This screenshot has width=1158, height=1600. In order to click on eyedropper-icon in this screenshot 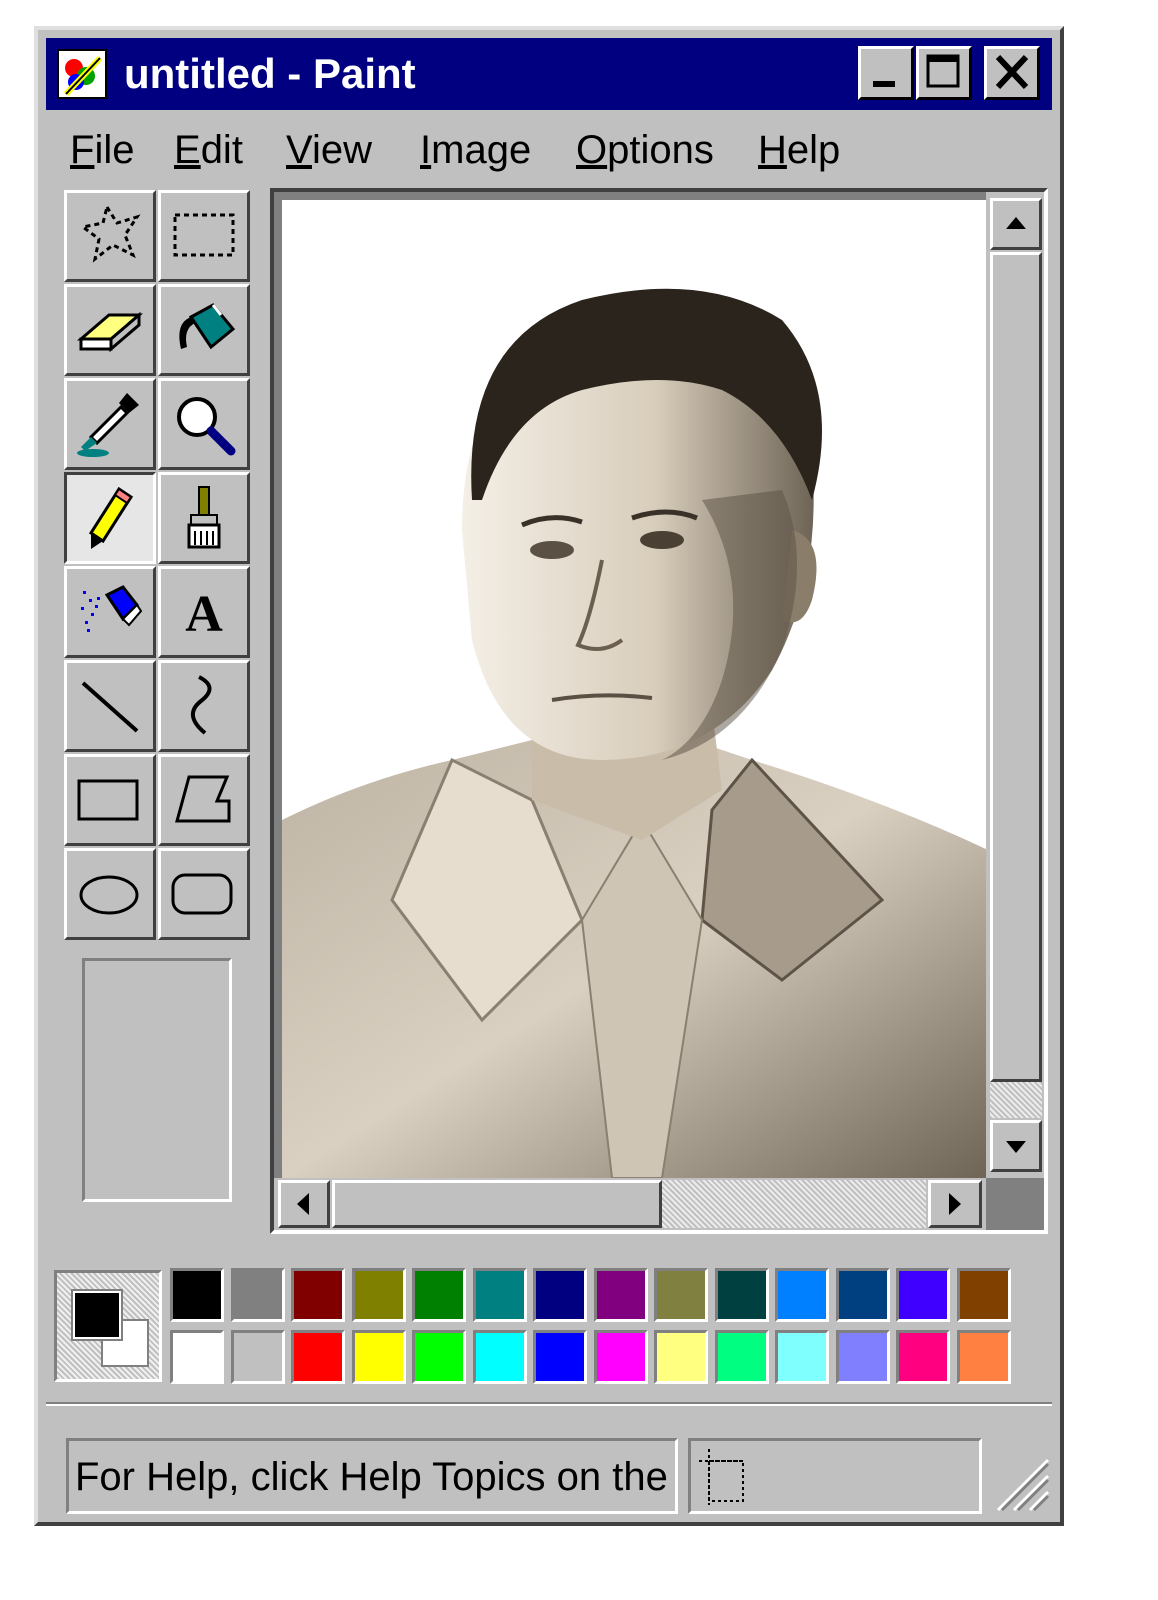, I will do `click(108, 425)`.